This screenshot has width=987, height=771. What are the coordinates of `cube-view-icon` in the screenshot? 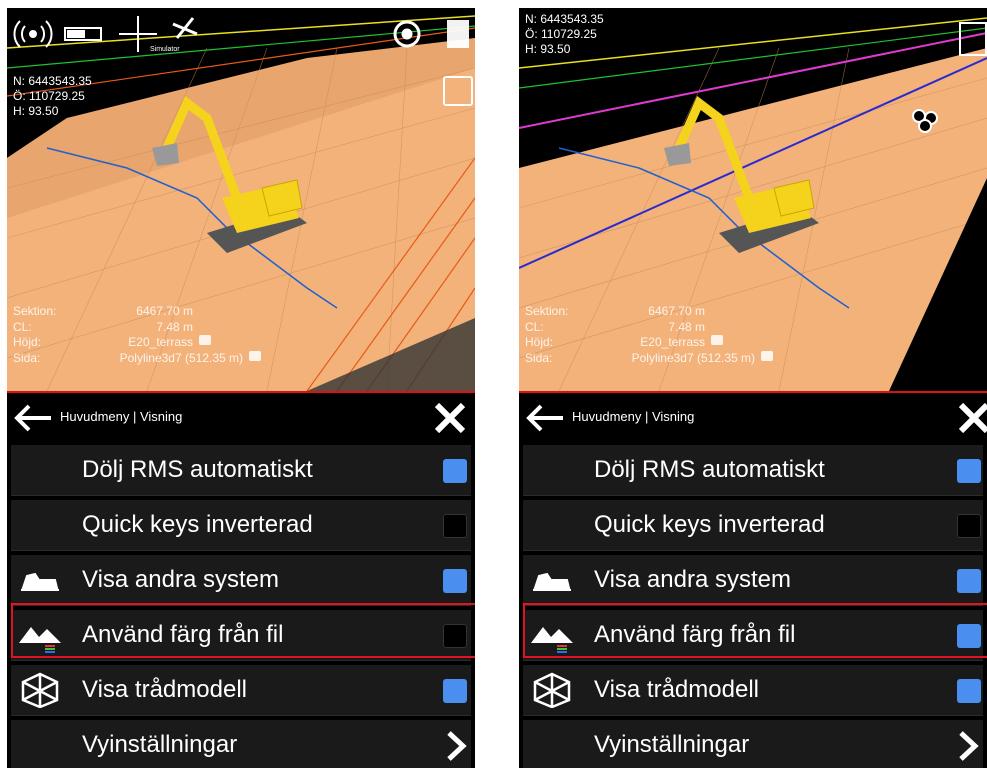 It's located at (458, 91).